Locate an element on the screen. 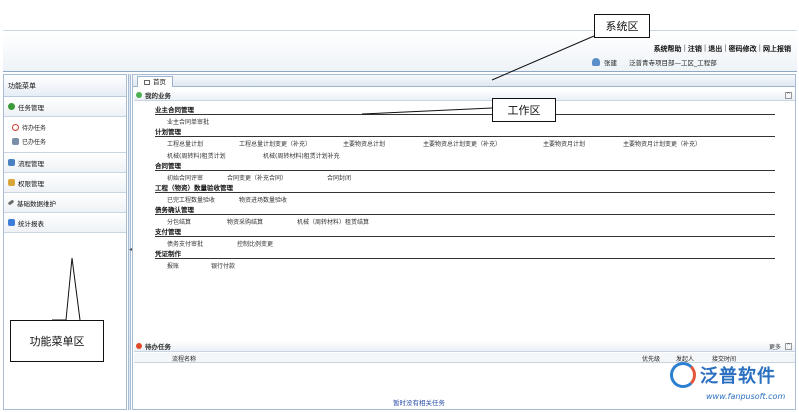  callout-system-area: 系统区 is located at coordinates (622, 26).